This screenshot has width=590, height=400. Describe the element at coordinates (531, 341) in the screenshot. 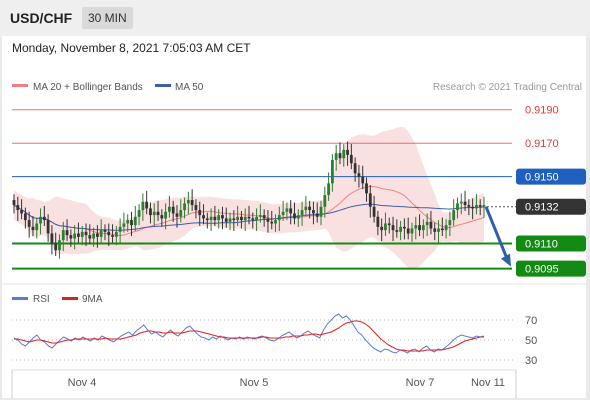

I see `rsi-tick-label: 50` at that location.